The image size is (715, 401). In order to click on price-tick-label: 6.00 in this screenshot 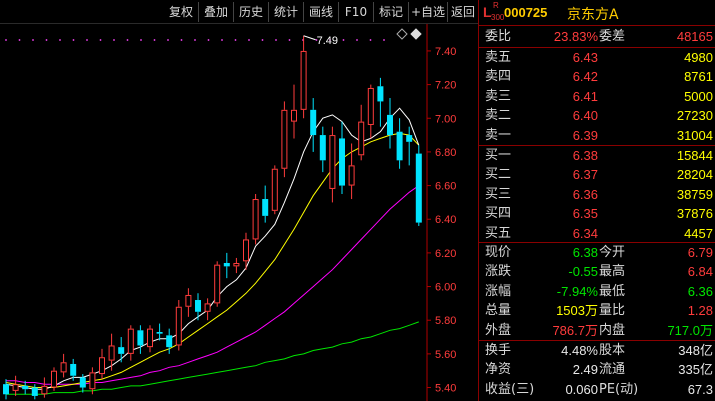, I will do `click(445, 288)`.